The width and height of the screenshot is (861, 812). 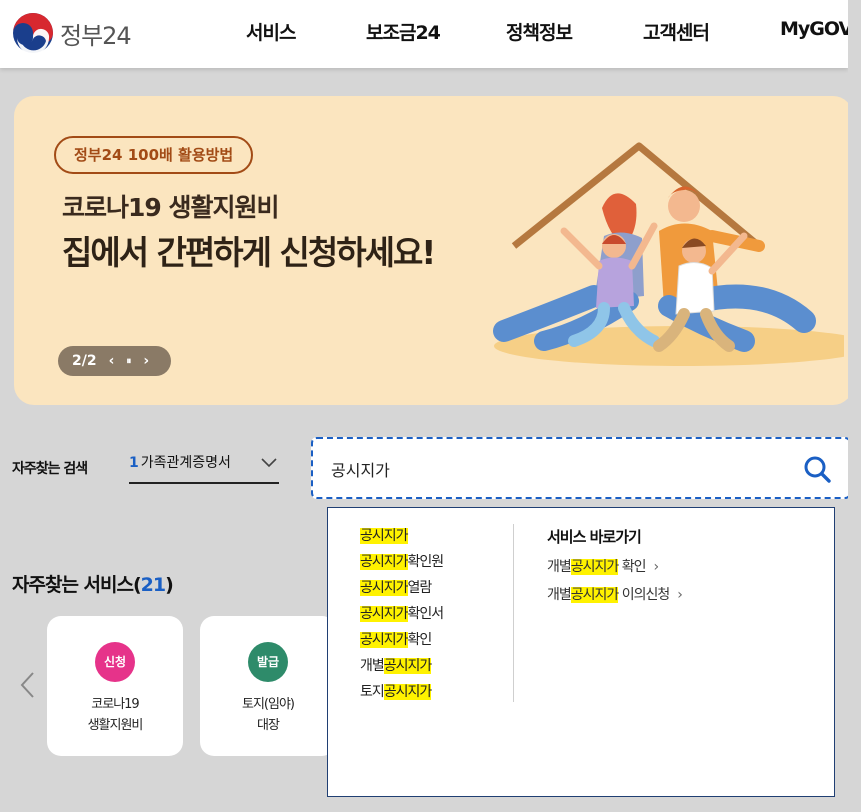 I want to click on banner-prev-button: ‹, so click(x=112, y=361).